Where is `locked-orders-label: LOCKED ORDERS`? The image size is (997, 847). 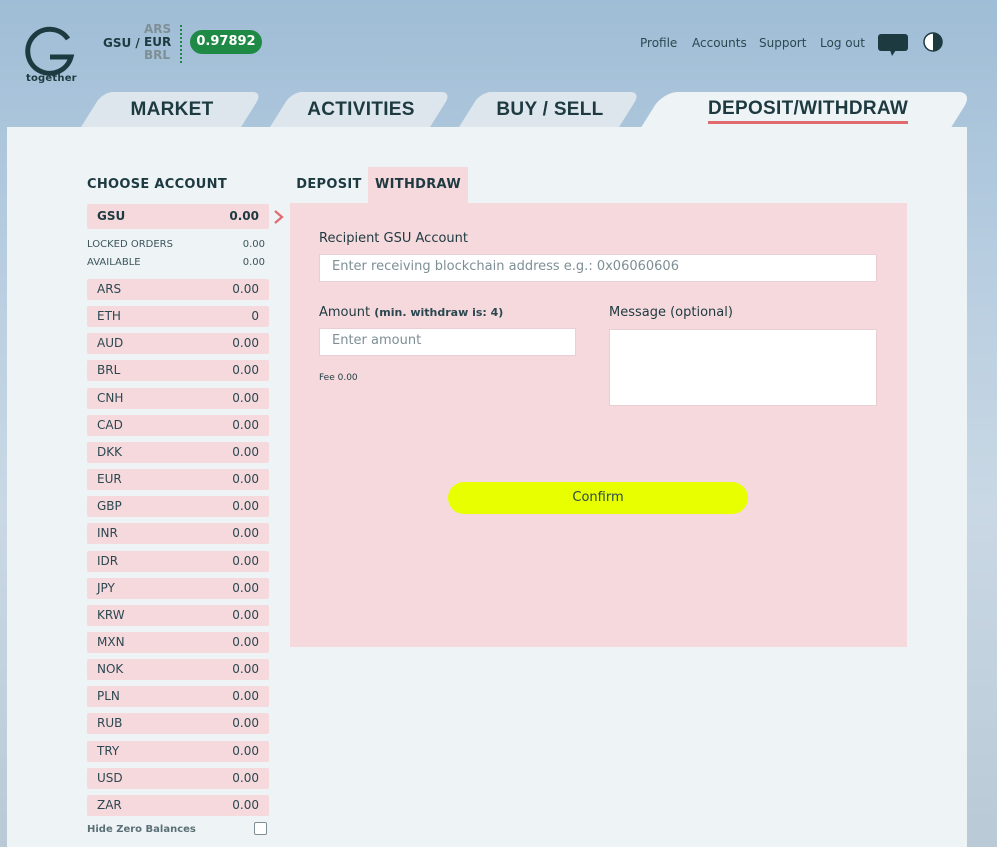
locked-orders-label: LOCKED ORDERS is located at coordinates (130, 244).